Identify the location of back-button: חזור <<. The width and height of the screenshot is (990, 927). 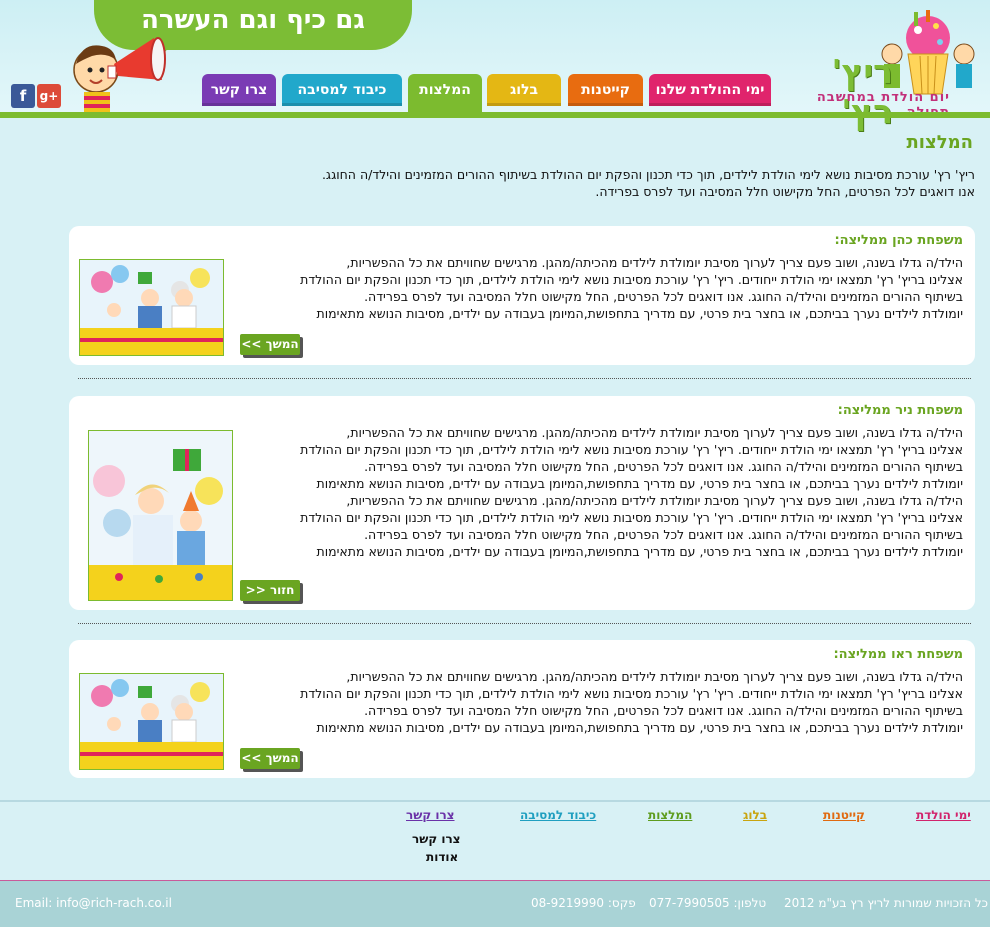
(270, 590).